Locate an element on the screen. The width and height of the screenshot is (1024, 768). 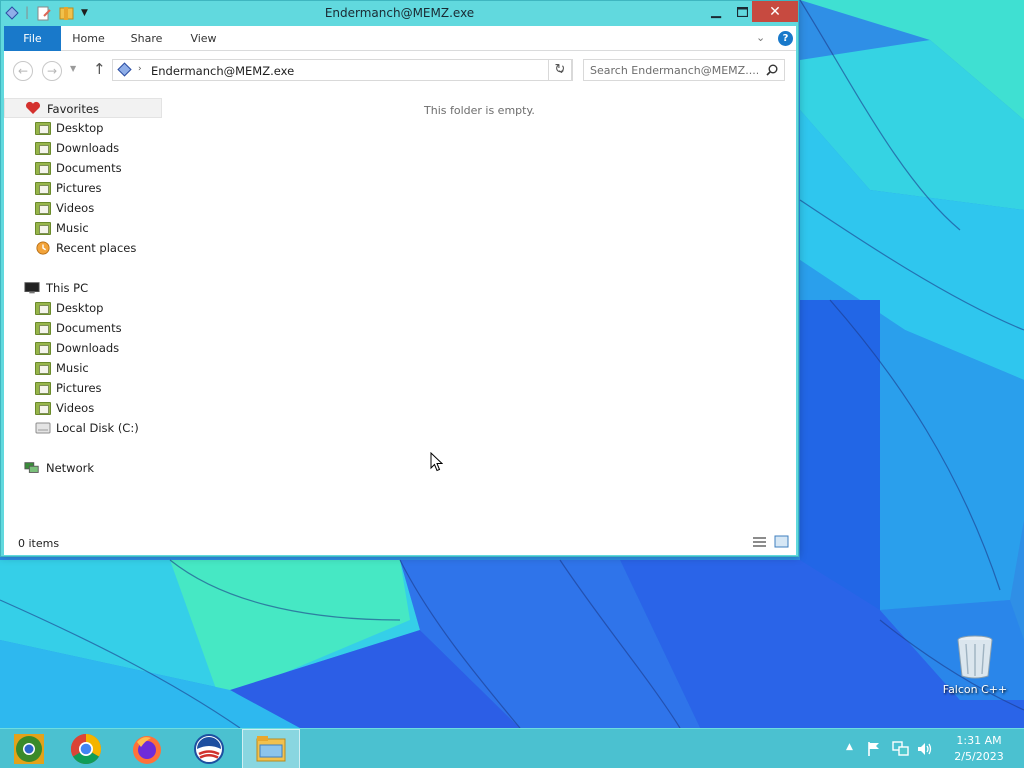
nav-fav-pictures: Pictures is located at coordinates (83, 188).